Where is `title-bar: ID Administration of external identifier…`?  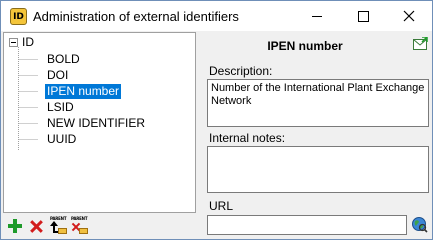
title-bar: ID Administration of external identifier… is located at coordinates (216, 16).